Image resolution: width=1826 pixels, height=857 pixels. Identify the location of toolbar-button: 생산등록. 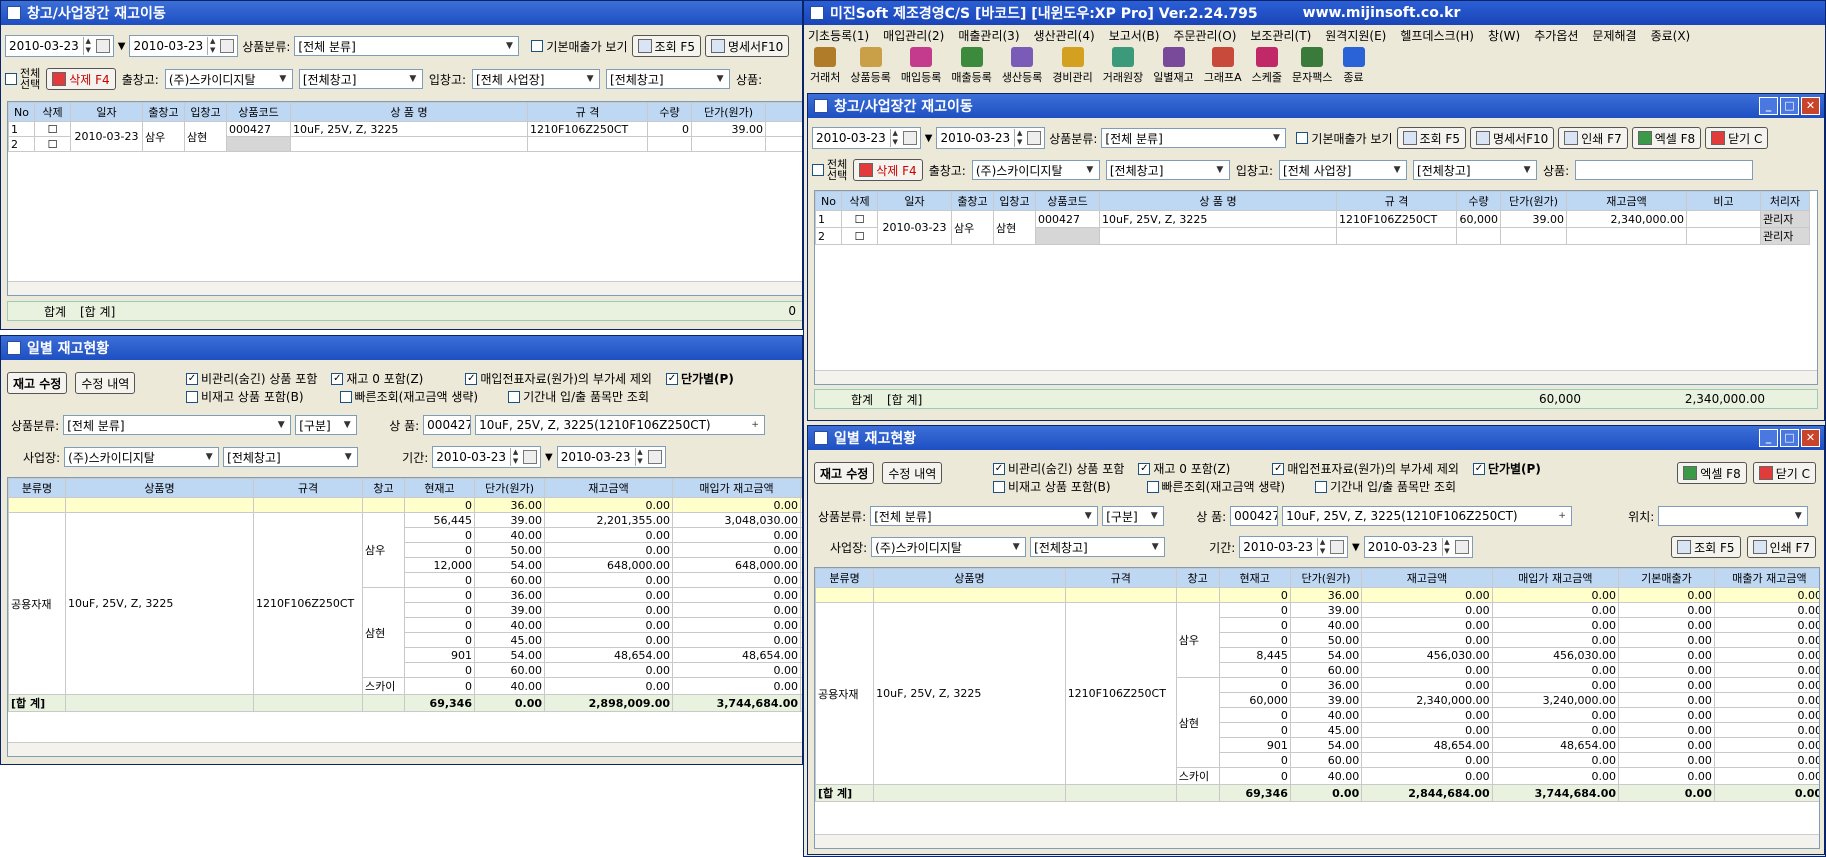
(1022, 66).